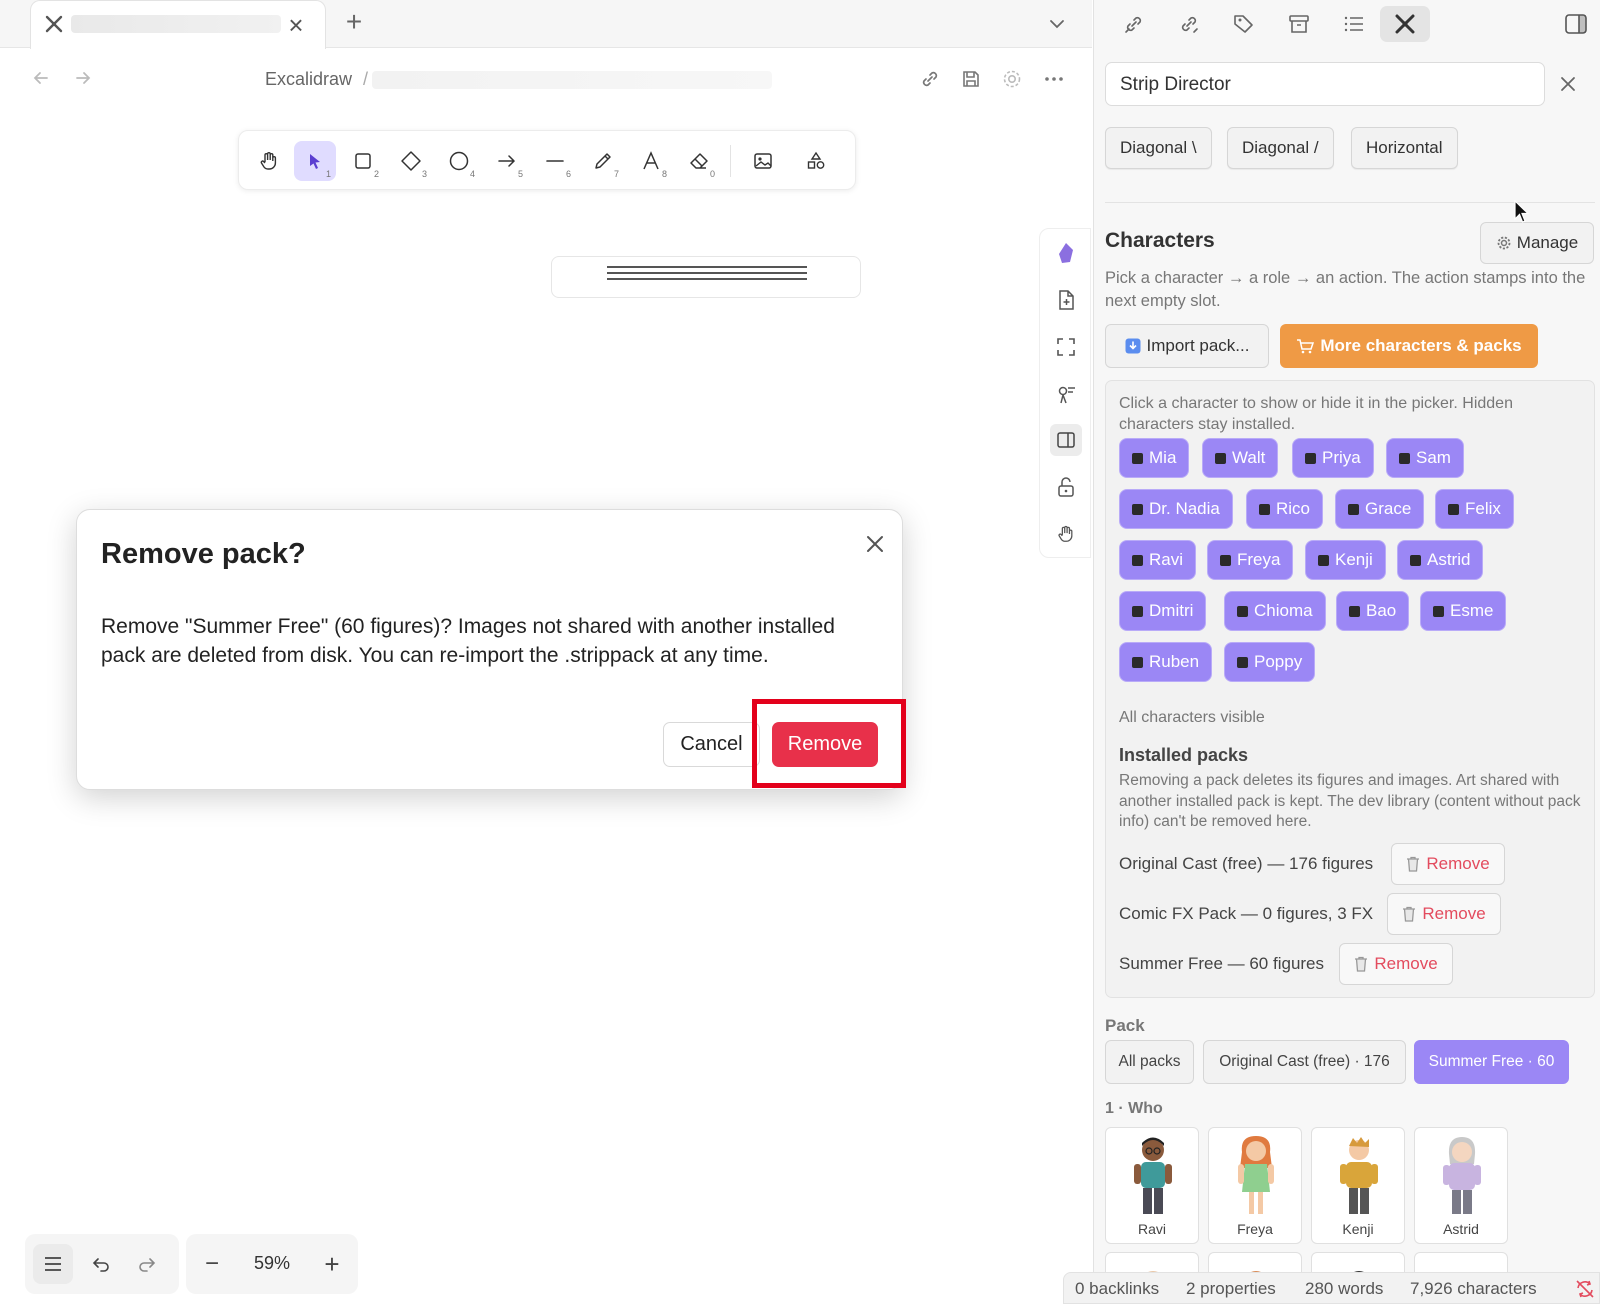  I want to click on tab-close-icon: ×, so click(296, 25).